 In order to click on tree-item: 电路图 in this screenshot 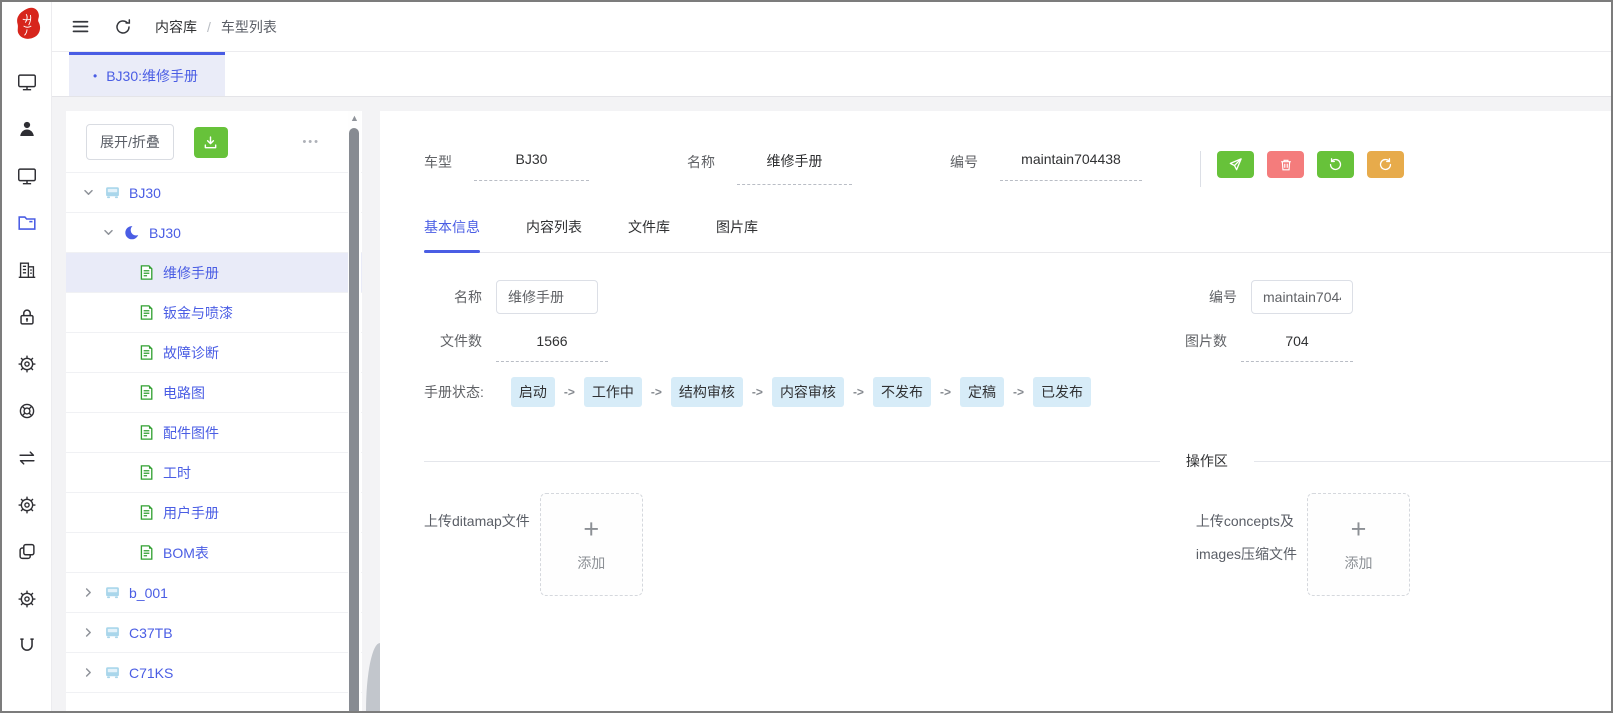, I will do `click(214, 393)`.